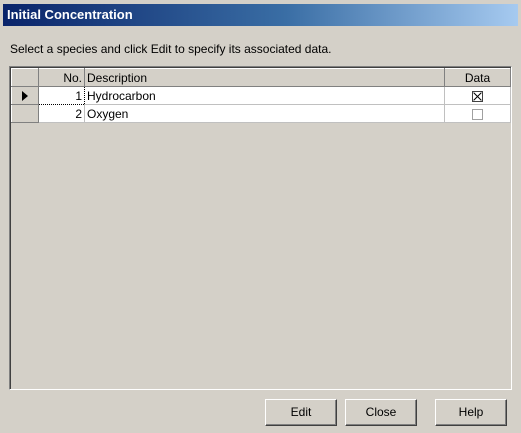 The width and height of the screenshot is (521, 433). I want to click on row-number: 2, so click(61, 113).